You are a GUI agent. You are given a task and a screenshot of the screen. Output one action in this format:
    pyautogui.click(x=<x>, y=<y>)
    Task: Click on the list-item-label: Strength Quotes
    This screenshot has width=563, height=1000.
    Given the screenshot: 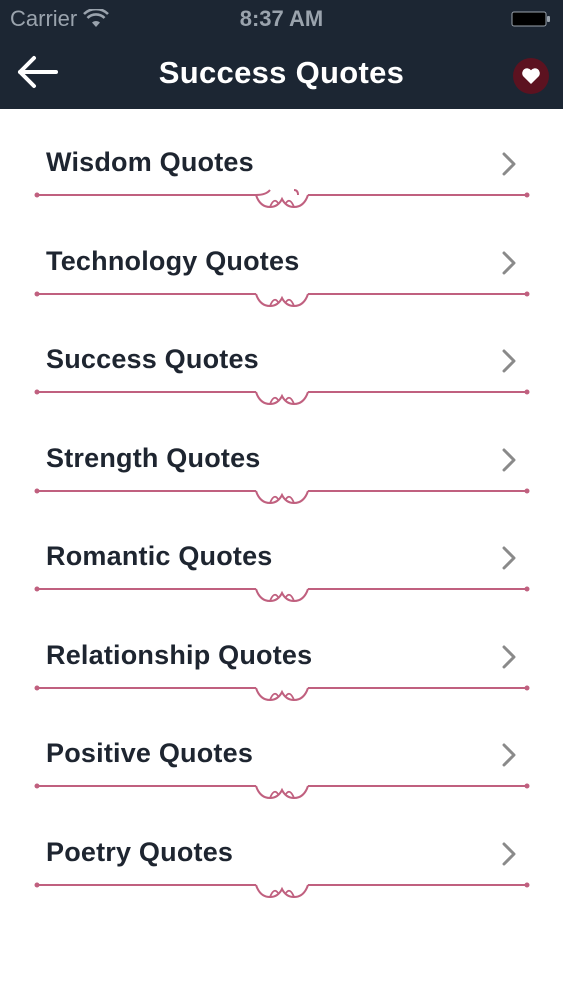 What is the action you would take?
    pyautogui.click(x=153, y=457)
    